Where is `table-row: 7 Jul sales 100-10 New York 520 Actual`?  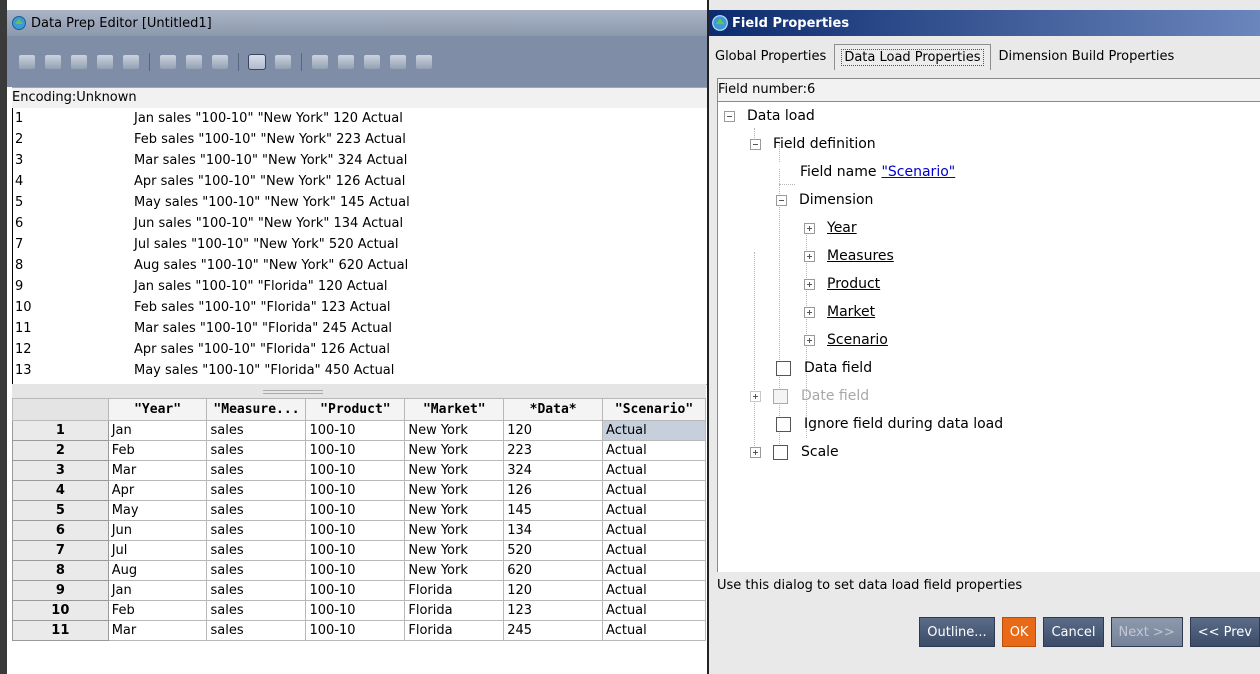
table-row: 7 Jul sales 100-10 New York 520 Actual is located at coordinates (359, 550).